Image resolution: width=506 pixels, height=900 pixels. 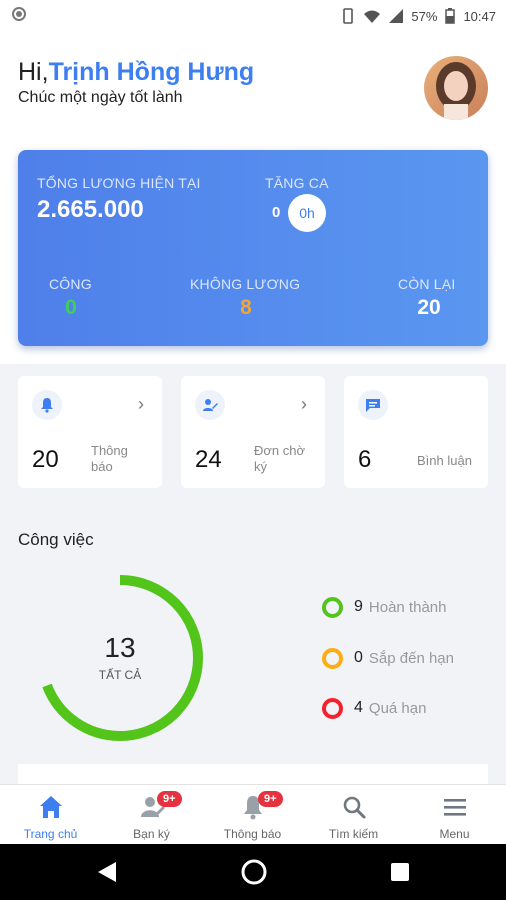 What do you see at coordinates (307, 213) in the screenshot?
I see `overtime-hours: 0h` at bounding box center [307, 213].